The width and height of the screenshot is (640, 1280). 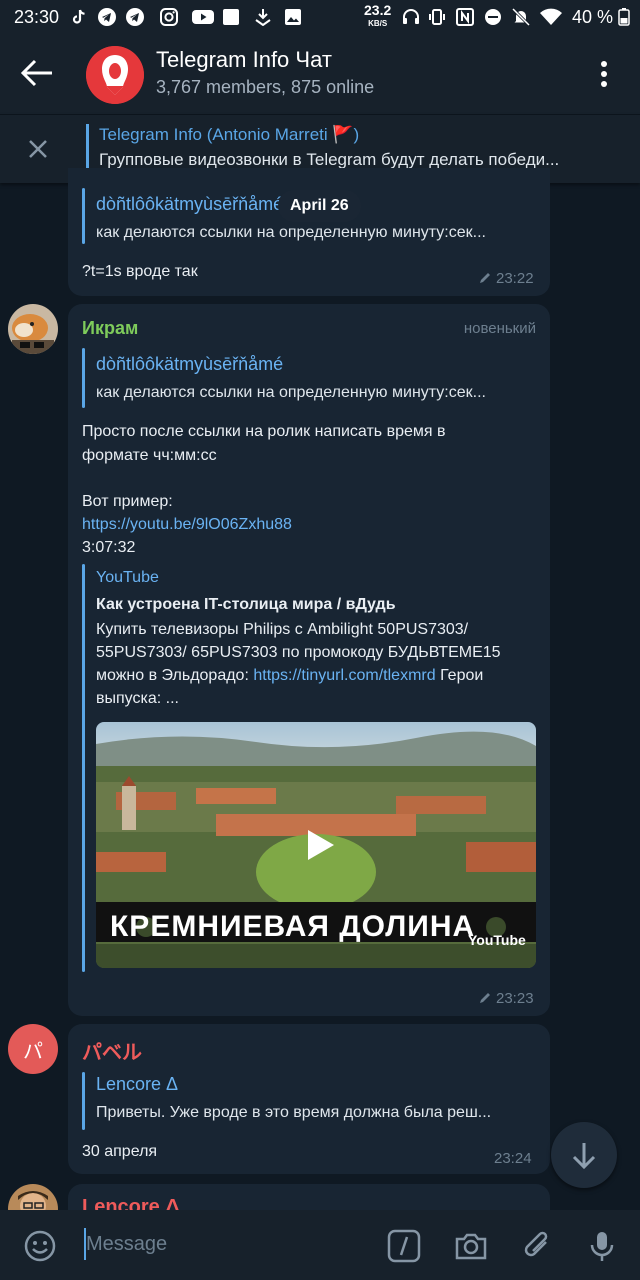 What do you see at coordinates (37, 73) in the screenshot?
I see `back-arrow-icon` at bounding box center [37, 73].